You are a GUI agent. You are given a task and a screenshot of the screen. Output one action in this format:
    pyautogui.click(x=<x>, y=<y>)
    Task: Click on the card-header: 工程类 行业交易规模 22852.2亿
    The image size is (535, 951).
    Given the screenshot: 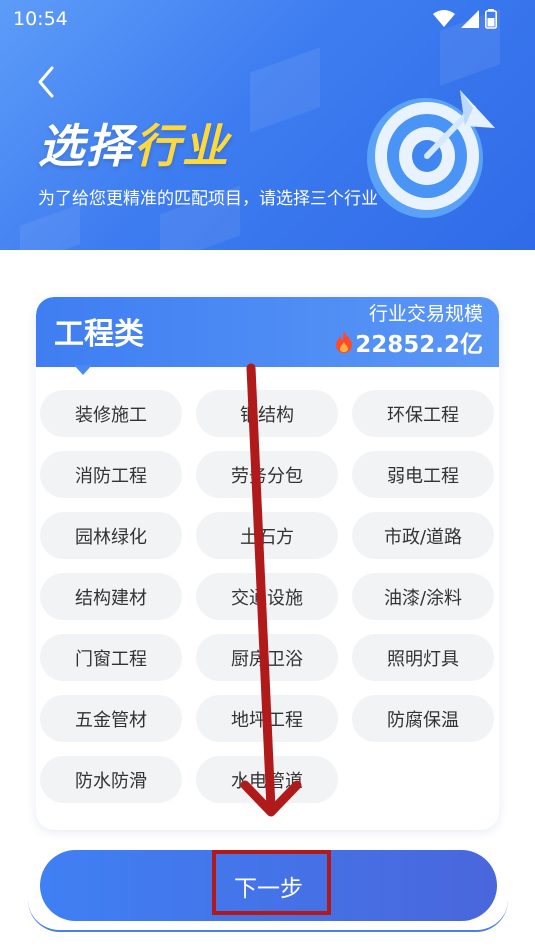 What is the action you would take?
    pyautogui.click(x=267, y=336)
    